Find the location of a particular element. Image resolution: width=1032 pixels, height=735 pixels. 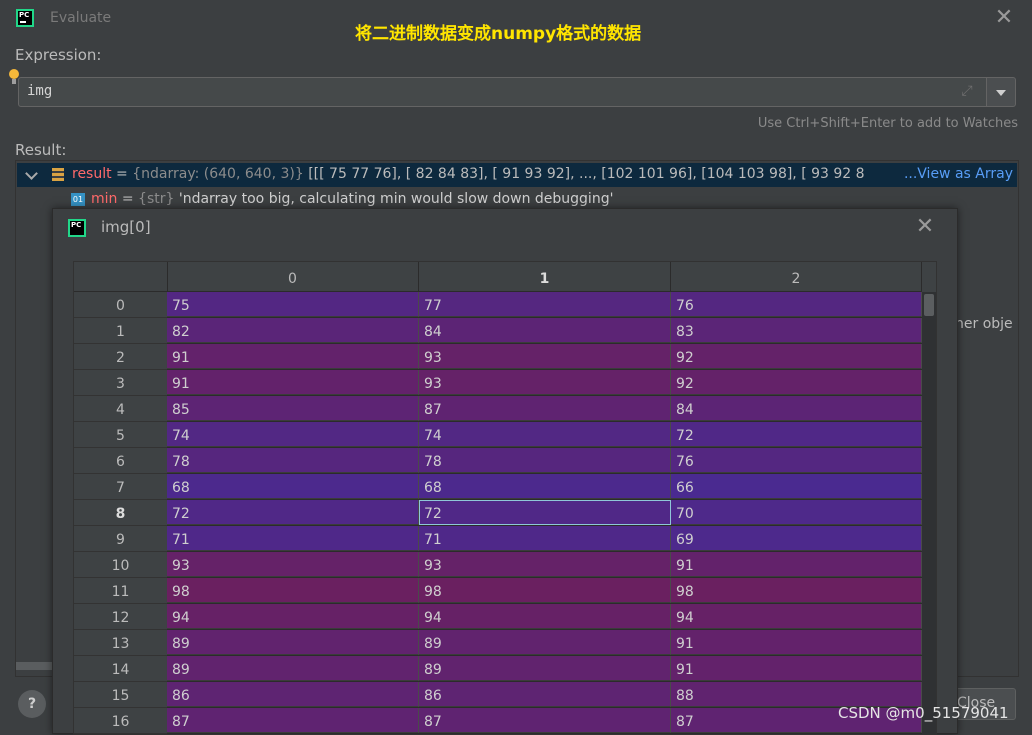

table-row: 2 91 93 92 is located at coordinates (498, 357).